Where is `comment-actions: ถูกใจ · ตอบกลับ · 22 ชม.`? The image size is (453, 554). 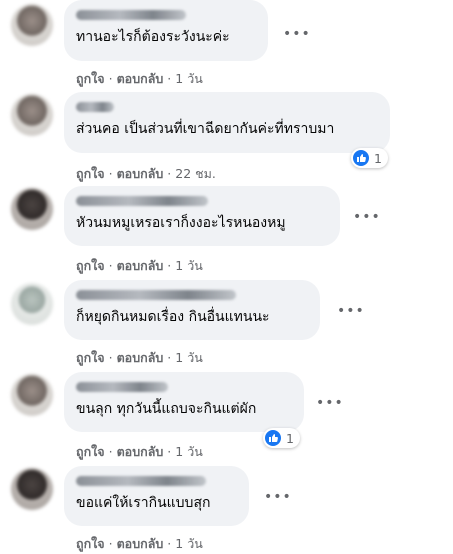 comment-actions: ถูกใจ · ตอบกลับ · 22 ชม. is located at coordinates (146, 174).